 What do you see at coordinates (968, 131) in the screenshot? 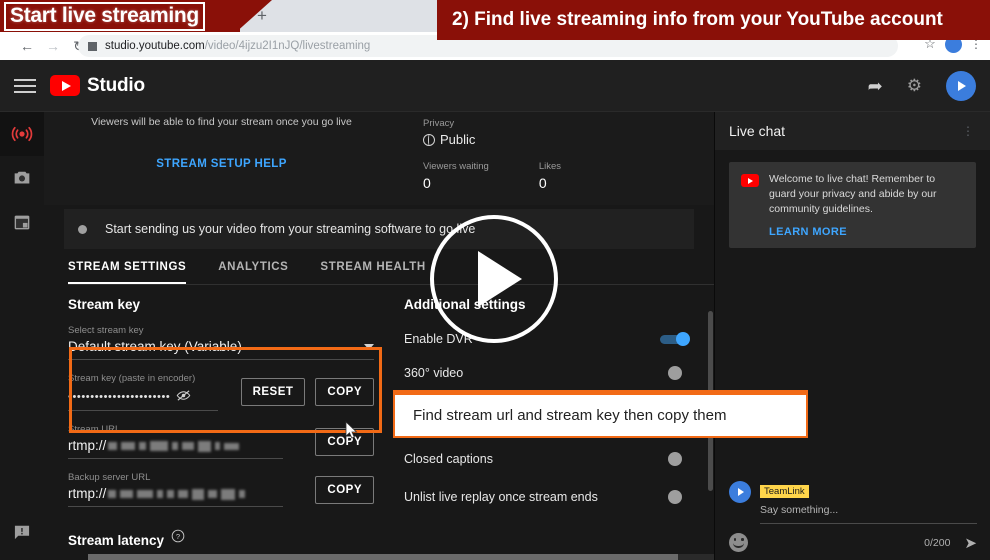
I see `live-chat-menu-icon: ⋮` at bounding box center [968, 131].